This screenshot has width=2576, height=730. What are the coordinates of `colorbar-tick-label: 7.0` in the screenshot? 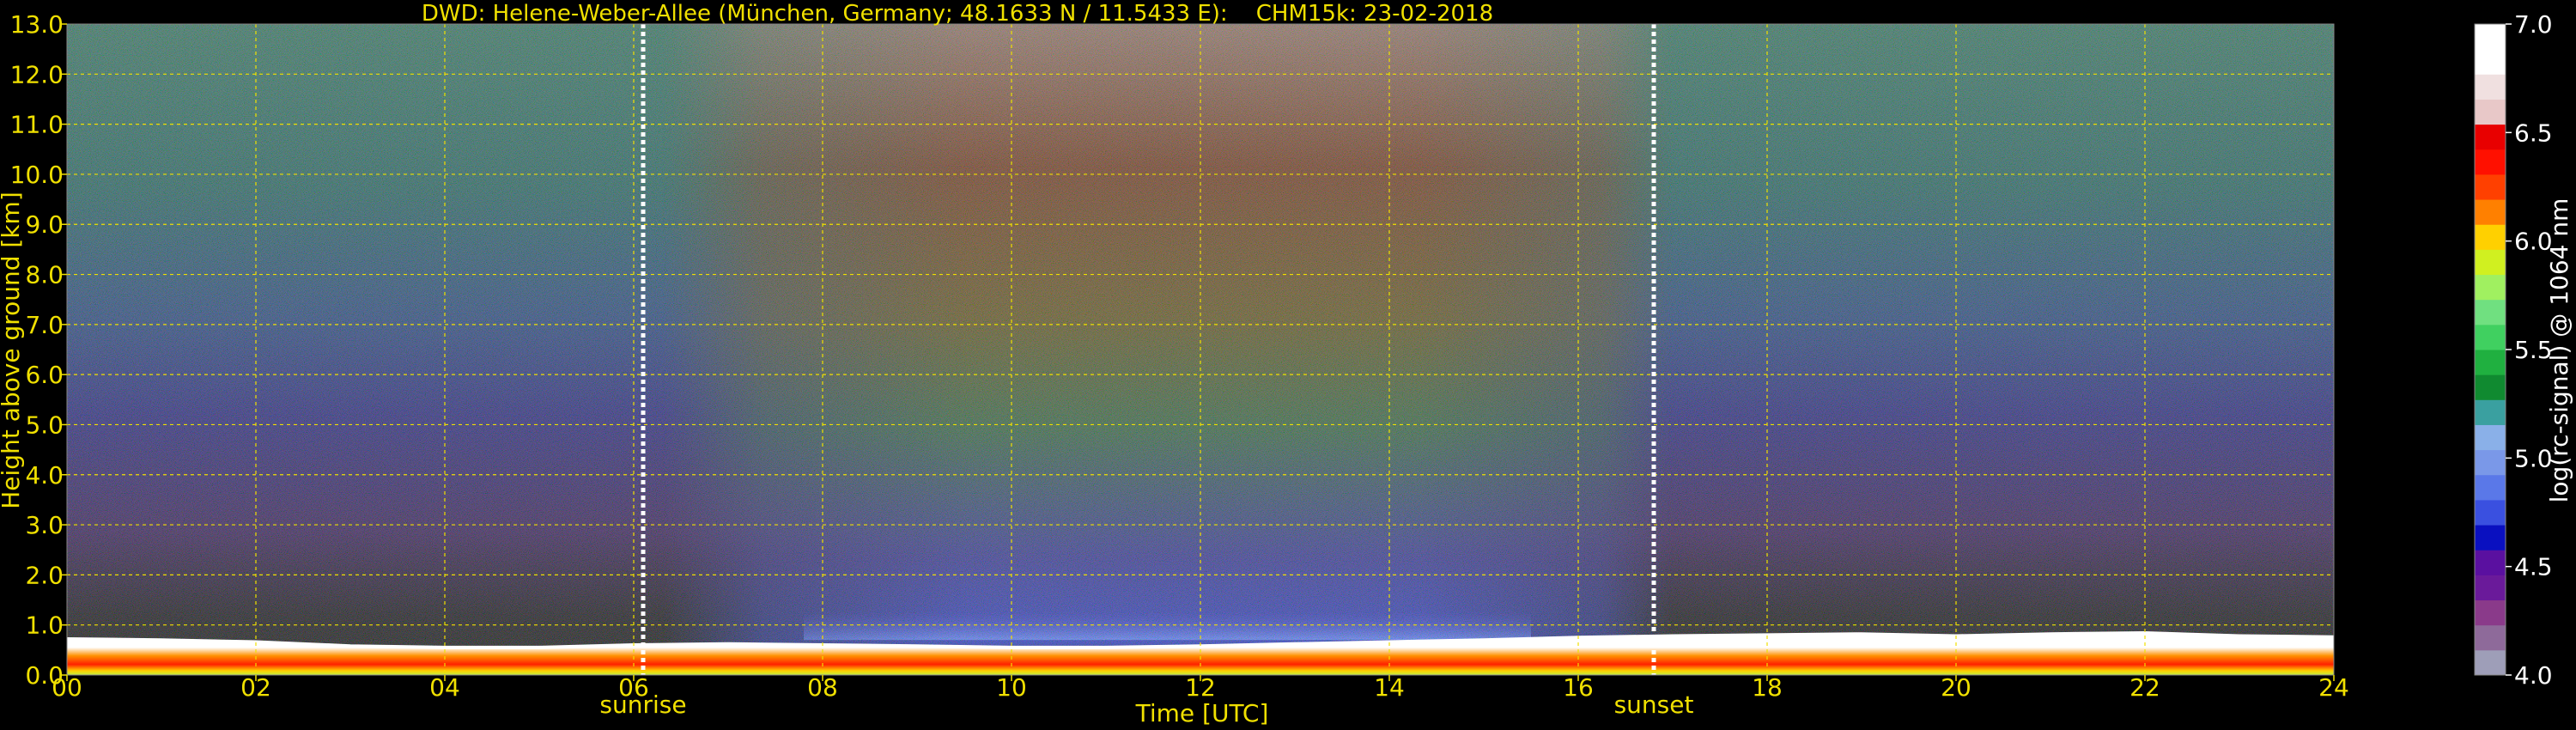 It's located at (2533, 24).